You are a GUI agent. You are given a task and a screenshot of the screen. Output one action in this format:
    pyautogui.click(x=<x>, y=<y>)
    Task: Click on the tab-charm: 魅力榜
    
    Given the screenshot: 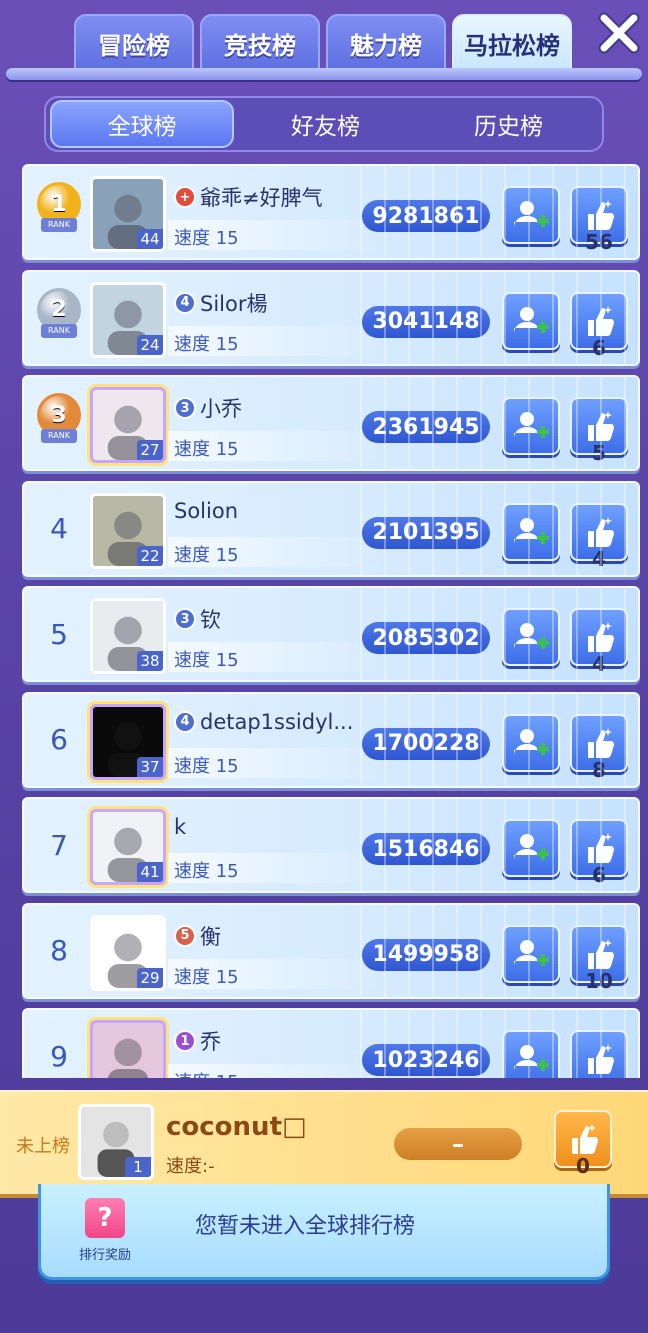 What is the action you would take?
    pyautogui.click(x=386, y=43)
    